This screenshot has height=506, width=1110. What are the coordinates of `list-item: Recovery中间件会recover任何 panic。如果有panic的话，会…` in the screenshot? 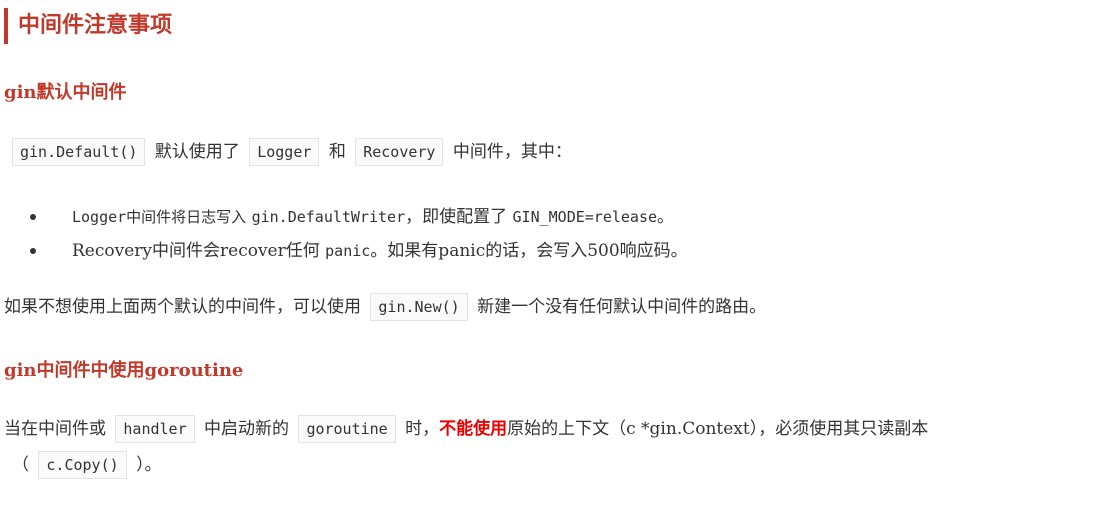 It's located at (359, 251).